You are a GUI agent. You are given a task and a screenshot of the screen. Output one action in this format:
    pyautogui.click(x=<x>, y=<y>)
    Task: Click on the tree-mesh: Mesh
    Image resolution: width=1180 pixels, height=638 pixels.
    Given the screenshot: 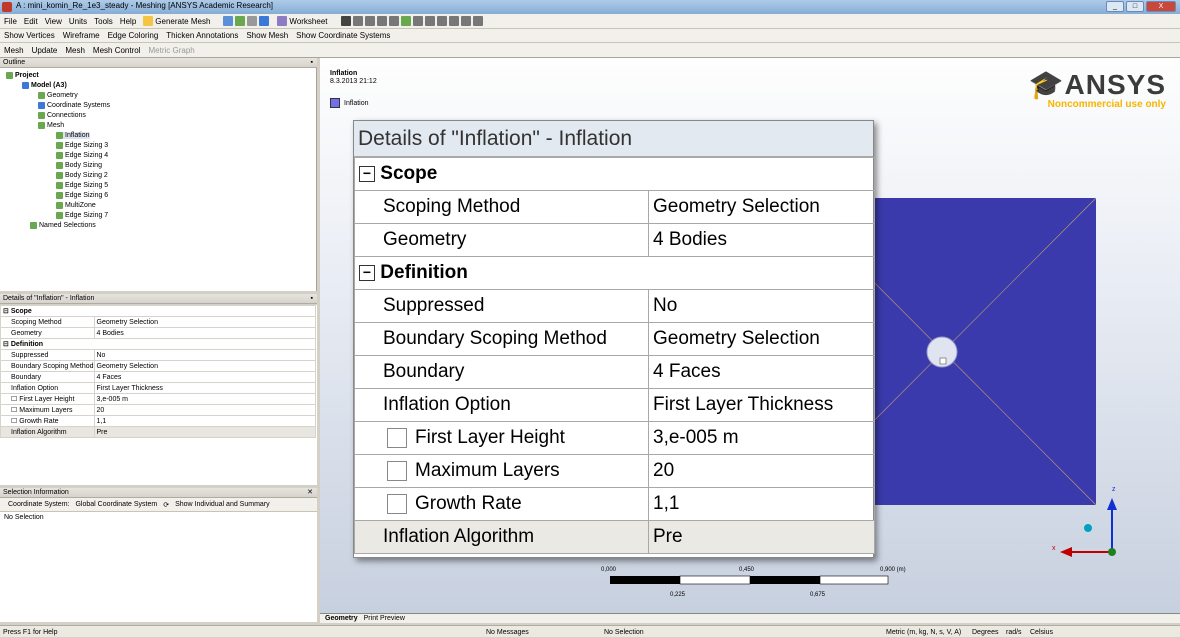 What is the action you would take?
    pyautogui.click(x=51, y=125)
    